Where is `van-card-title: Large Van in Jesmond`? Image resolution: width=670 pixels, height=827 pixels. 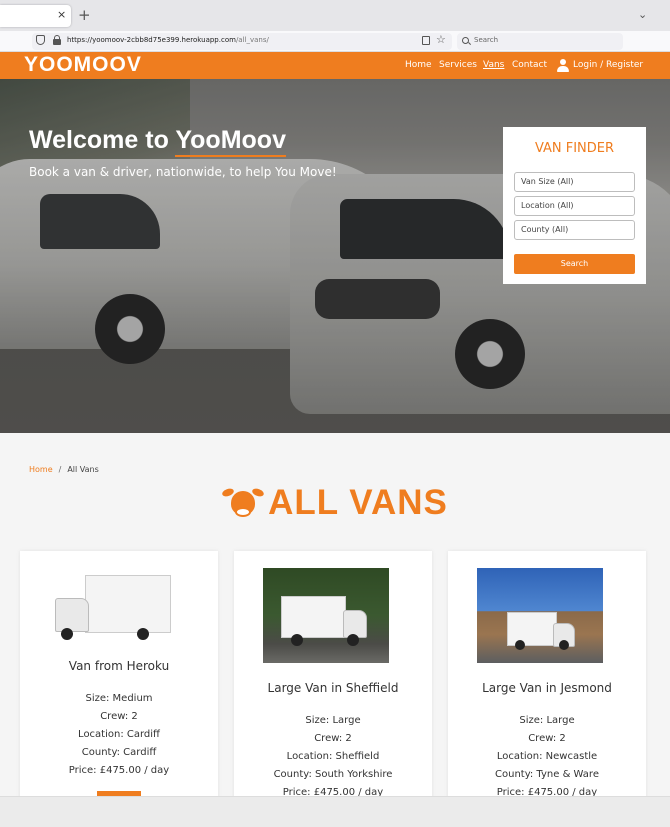
van-card-title: Large Van in Jesmond is located at coordinates (547, 688).